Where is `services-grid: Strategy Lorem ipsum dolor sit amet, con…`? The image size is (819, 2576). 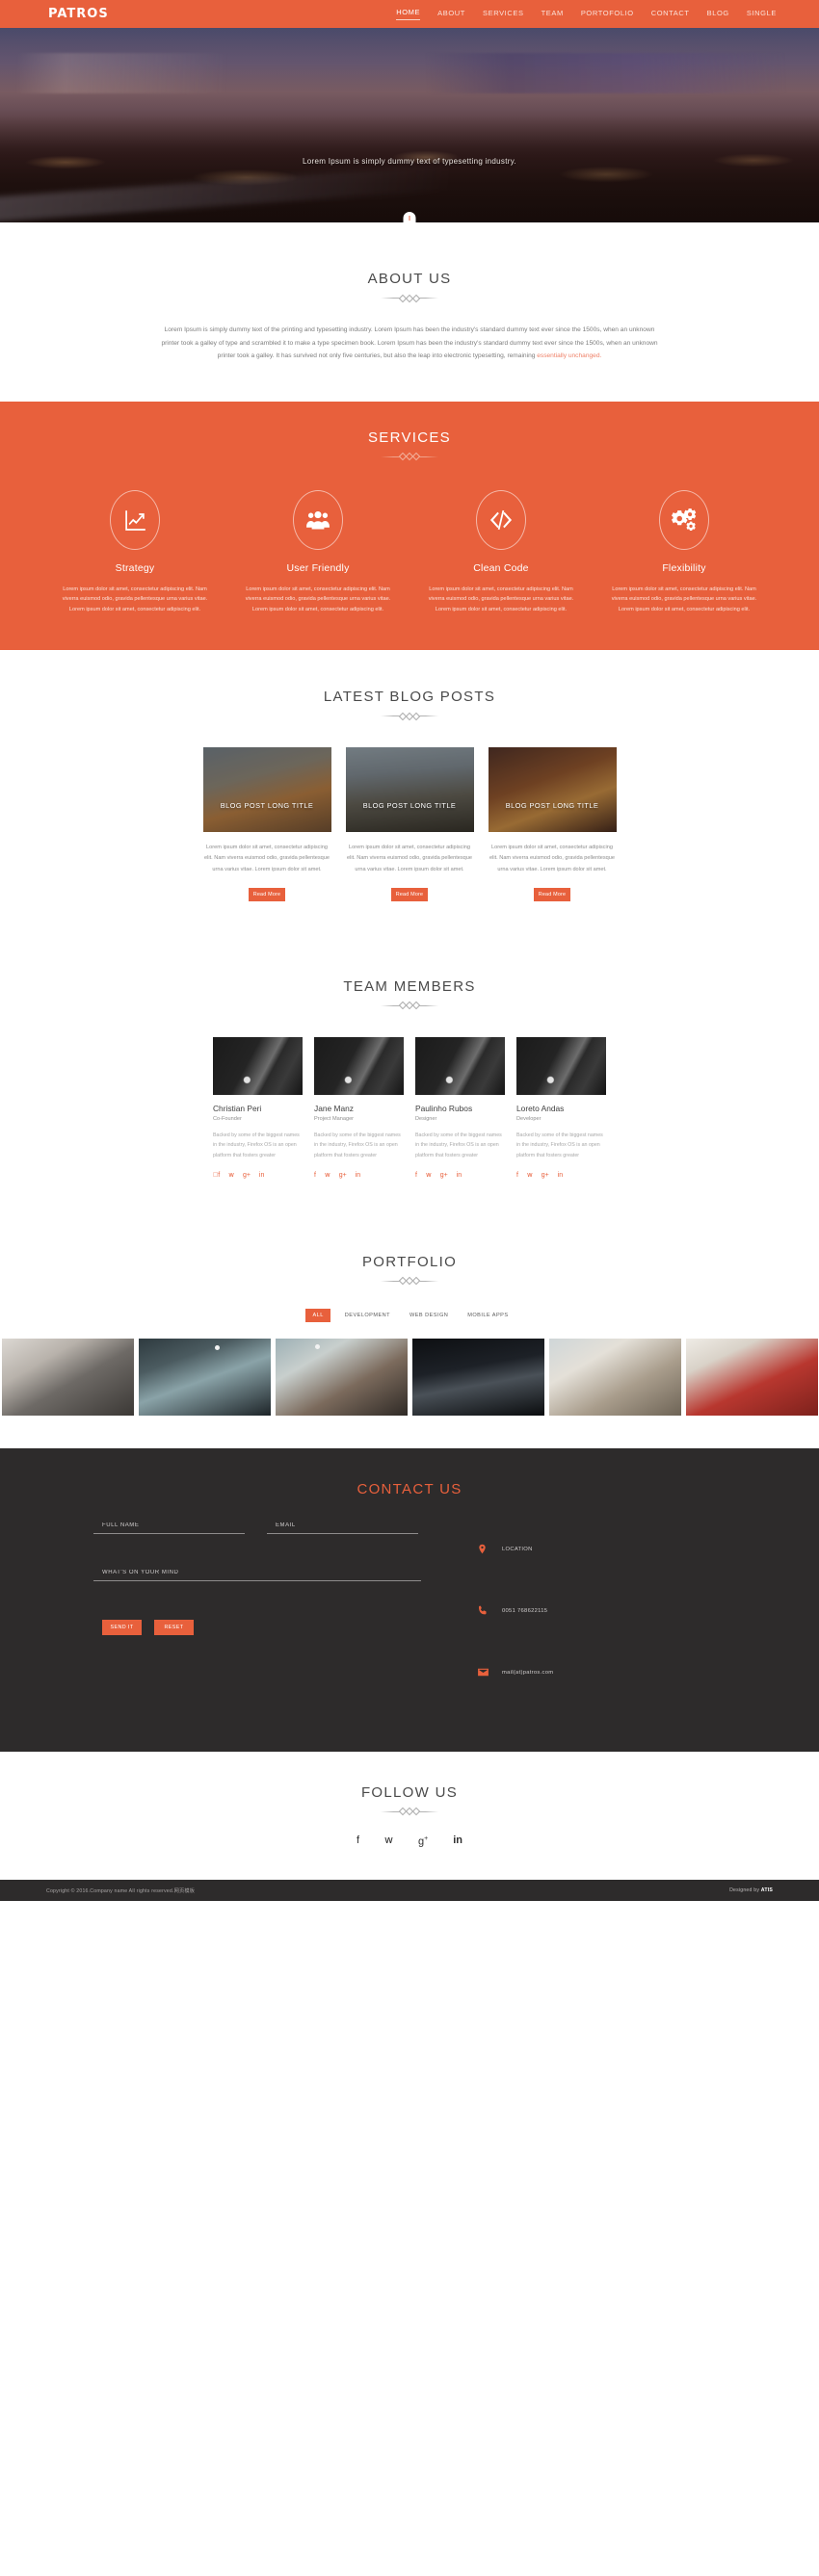 services-grid: Strategy Lorem ipsum dolor sit amet, con… is located at coordinates (410, 552).